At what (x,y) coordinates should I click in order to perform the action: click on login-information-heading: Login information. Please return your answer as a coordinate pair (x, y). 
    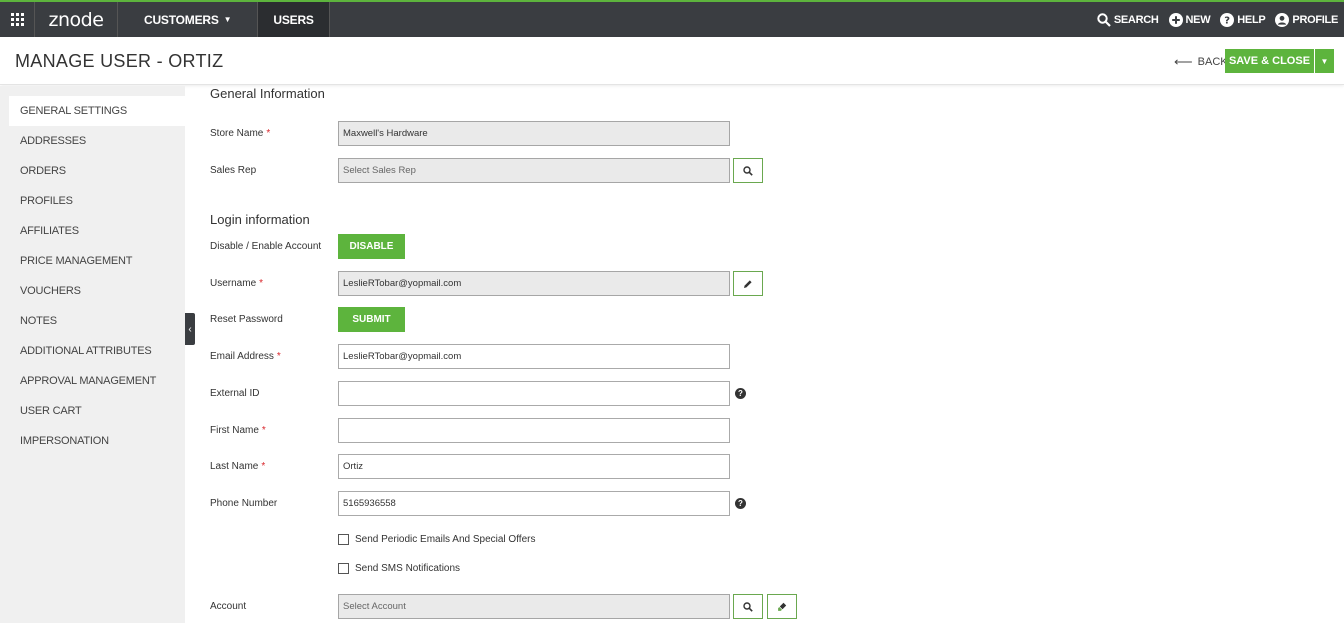
    Looking at the image, I should click on (260, 219).